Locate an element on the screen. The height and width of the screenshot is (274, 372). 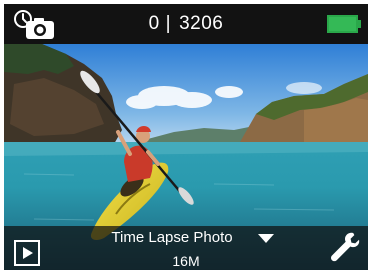
wrench-icon is located at coordinates (345, 247).